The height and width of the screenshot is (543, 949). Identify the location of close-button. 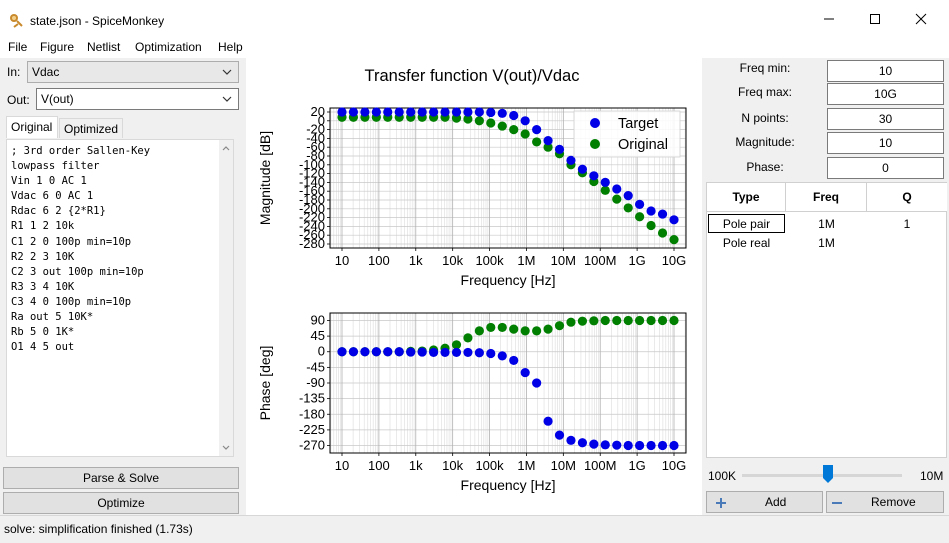
(921, 19).